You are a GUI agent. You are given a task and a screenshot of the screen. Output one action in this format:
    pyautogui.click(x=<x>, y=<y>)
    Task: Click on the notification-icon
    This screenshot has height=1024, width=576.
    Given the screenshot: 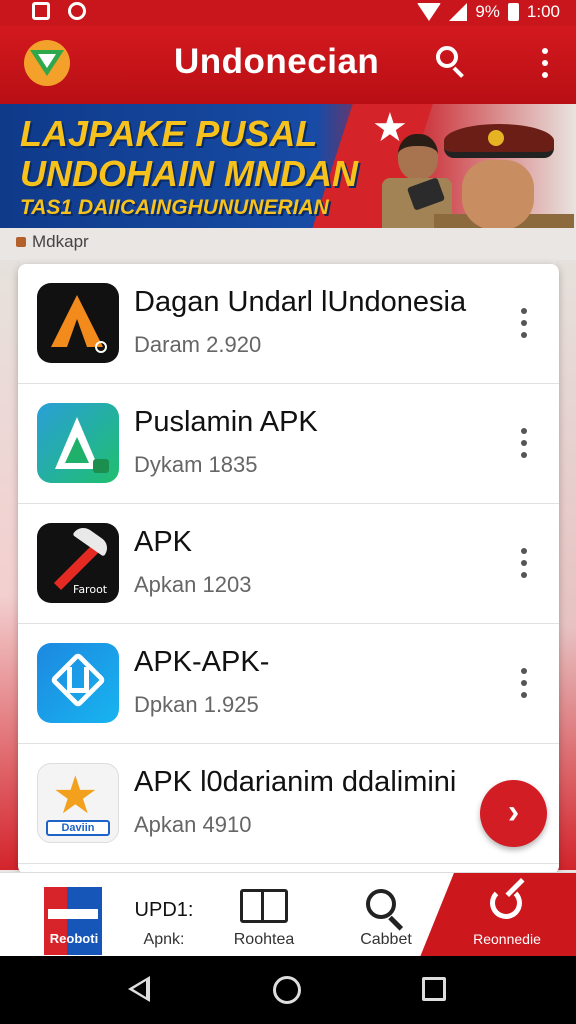 What is the action you would take?
    pyautogui.click(x=41, y=11)
    